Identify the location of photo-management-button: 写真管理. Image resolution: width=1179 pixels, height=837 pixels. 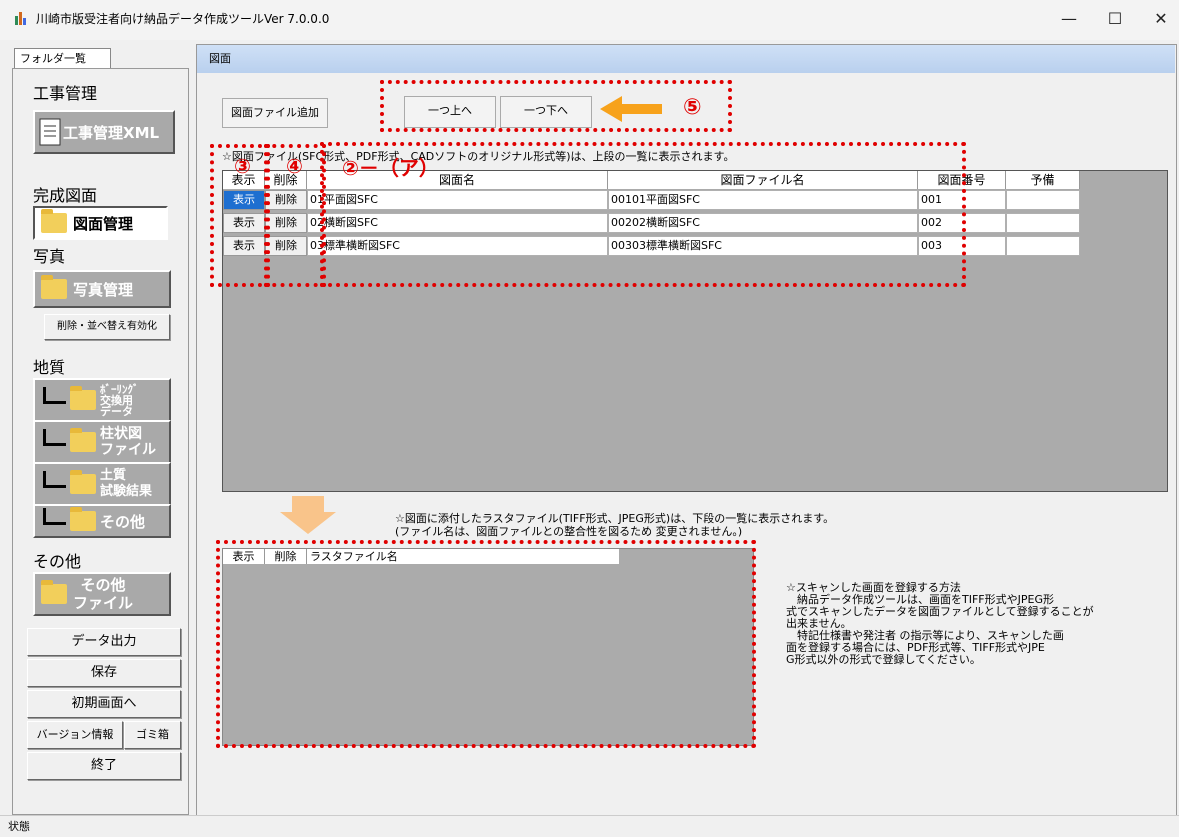
(102, 289).